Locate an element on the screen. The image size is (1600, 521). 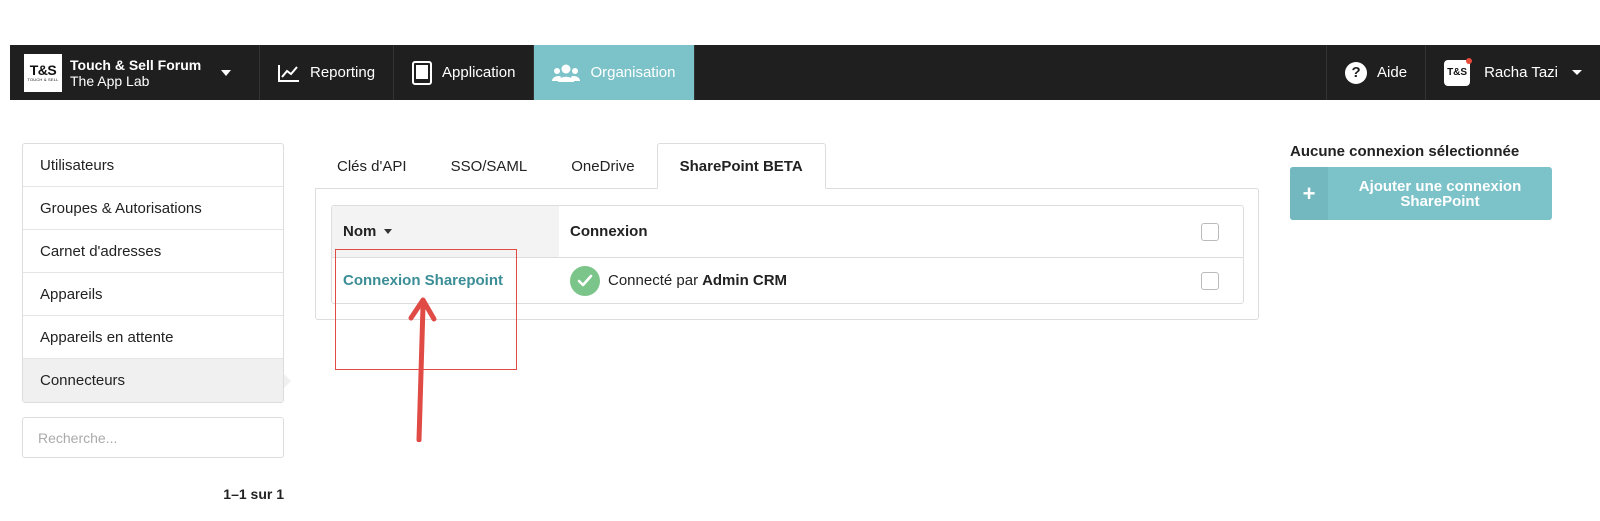
brand-logo-text: T&S is located at coordinates (43, 70).